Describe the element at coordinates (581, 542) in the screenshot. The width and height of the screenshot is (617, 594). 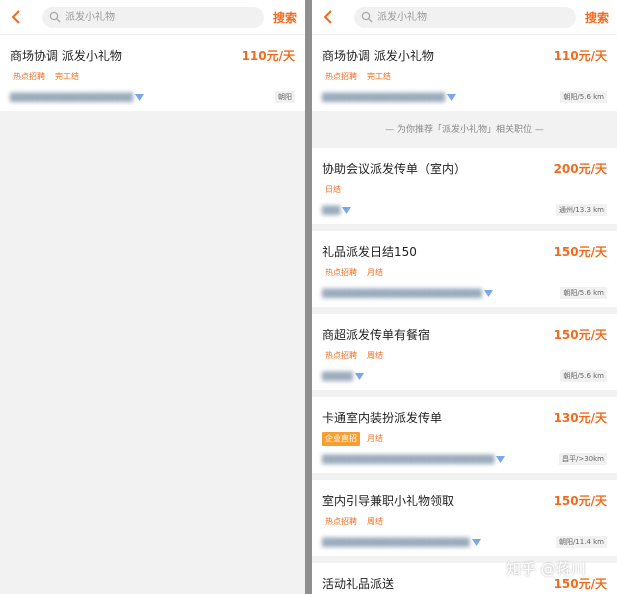
I see `job-location: 朝阳/11.4 km` at that location.